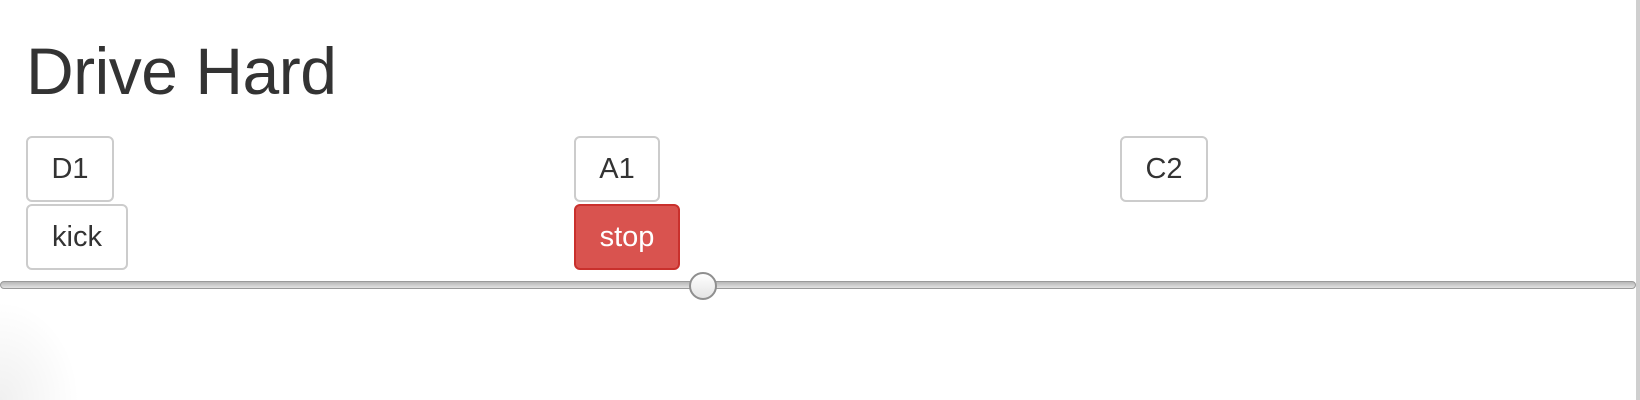 The image size is (1640, 400). Describe the element at coordinates (1638, 200) in the screenshot. I see `window-edge` at that location.